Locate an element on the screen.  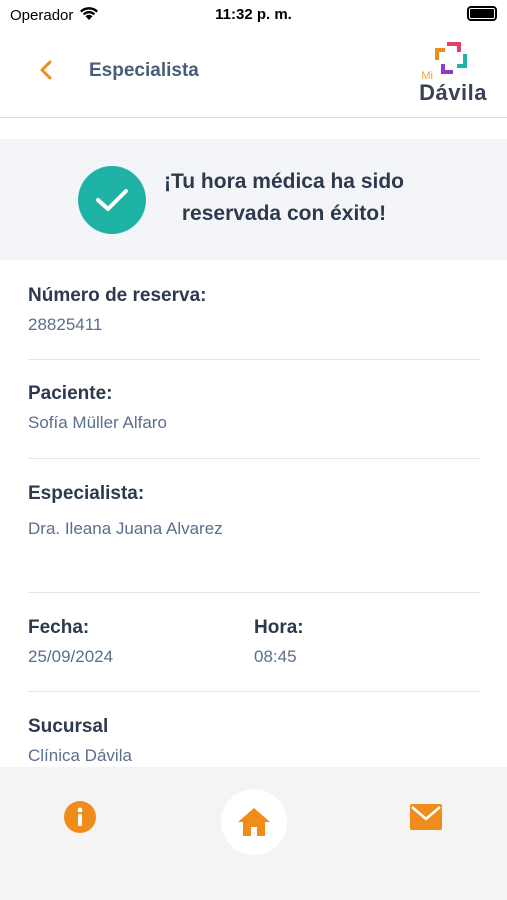
reserva-value: 28825411 is located at coordinates (65, 324).